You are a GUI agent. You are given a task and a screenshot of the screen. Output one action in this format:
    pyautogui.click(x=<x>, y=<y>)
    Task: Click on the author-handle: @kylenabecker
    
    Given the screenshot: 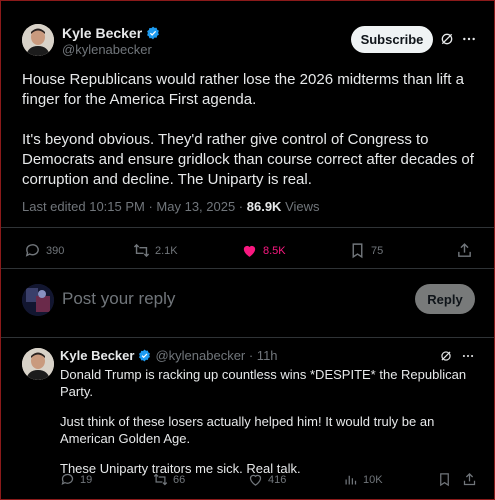 What is the action you would take?
    pyautogui.click(x=107, y=49)
    